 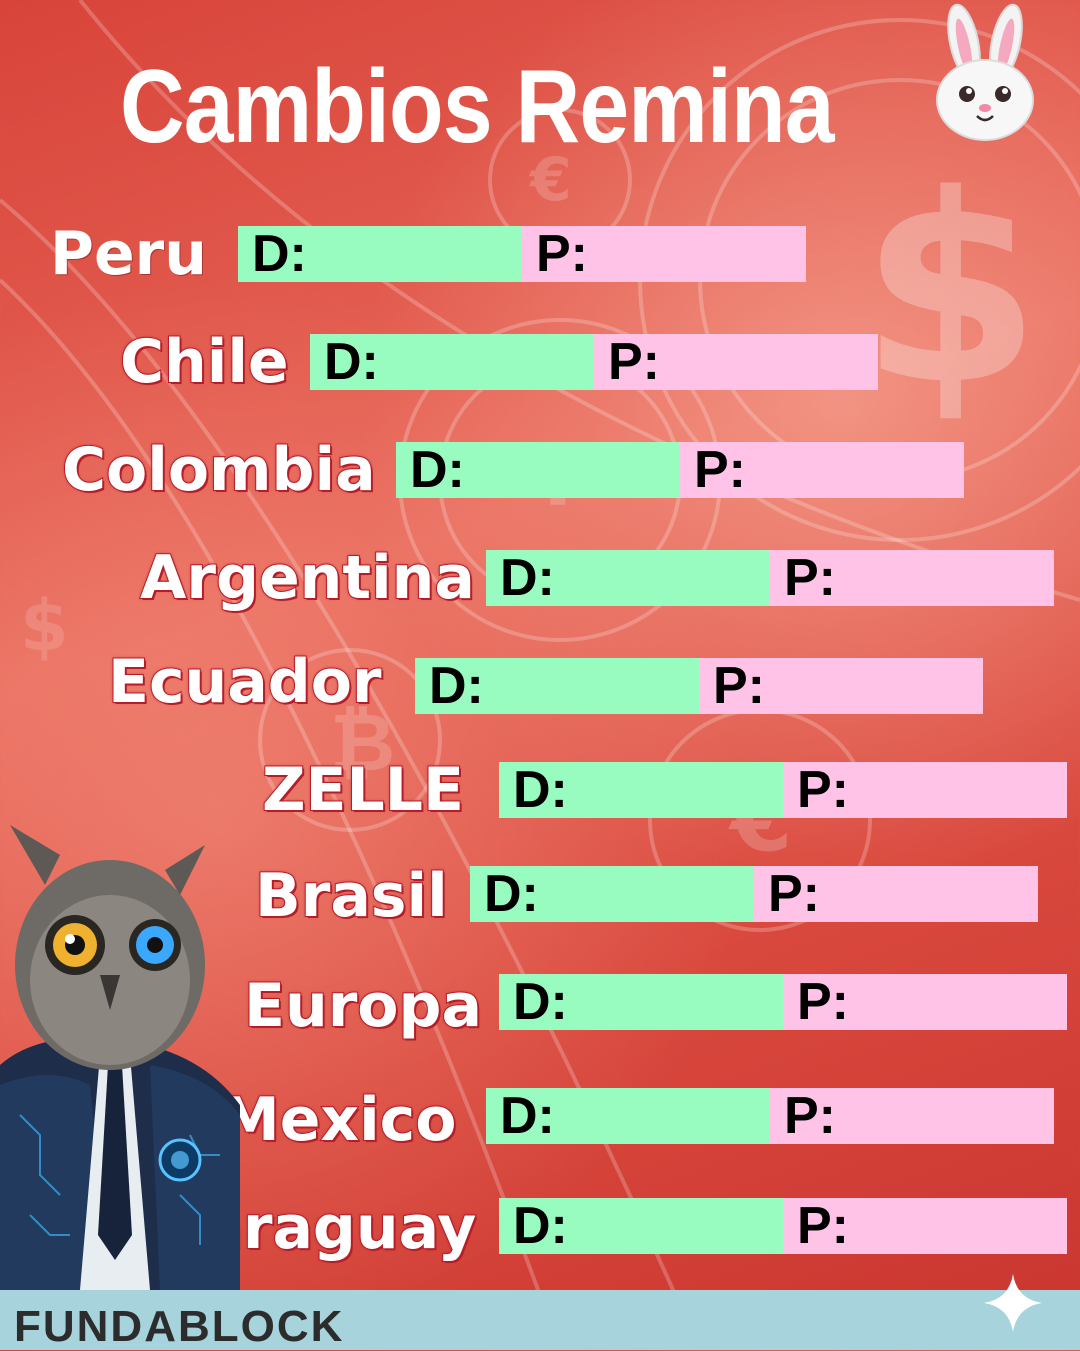 I want to click on country-label-chile: Chile, so click(x=204, y=362).